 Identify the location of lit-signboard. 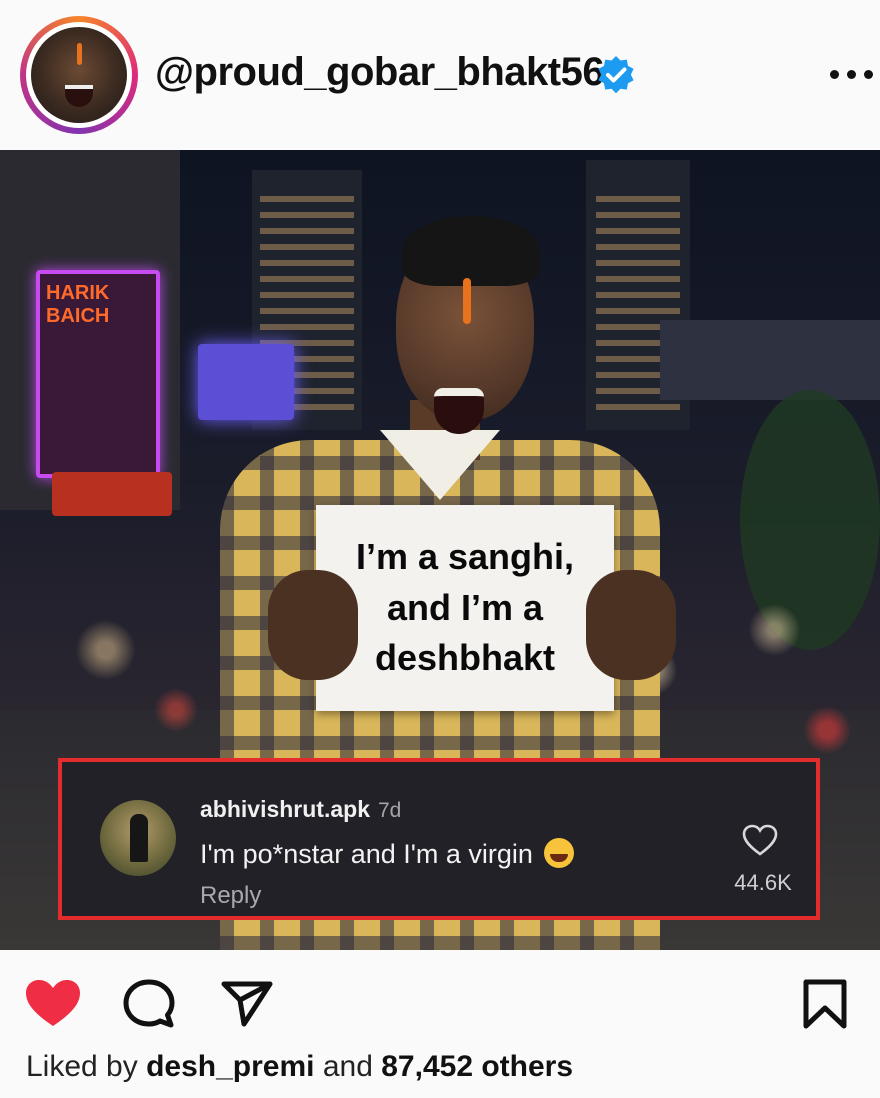
(246, 382).